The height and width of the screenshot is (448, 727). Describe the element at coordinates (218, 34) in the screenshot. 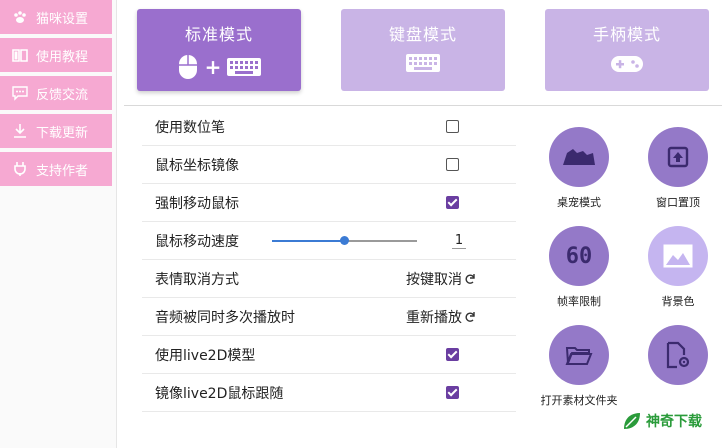

I see `mode-label: 标准模式` at that location.